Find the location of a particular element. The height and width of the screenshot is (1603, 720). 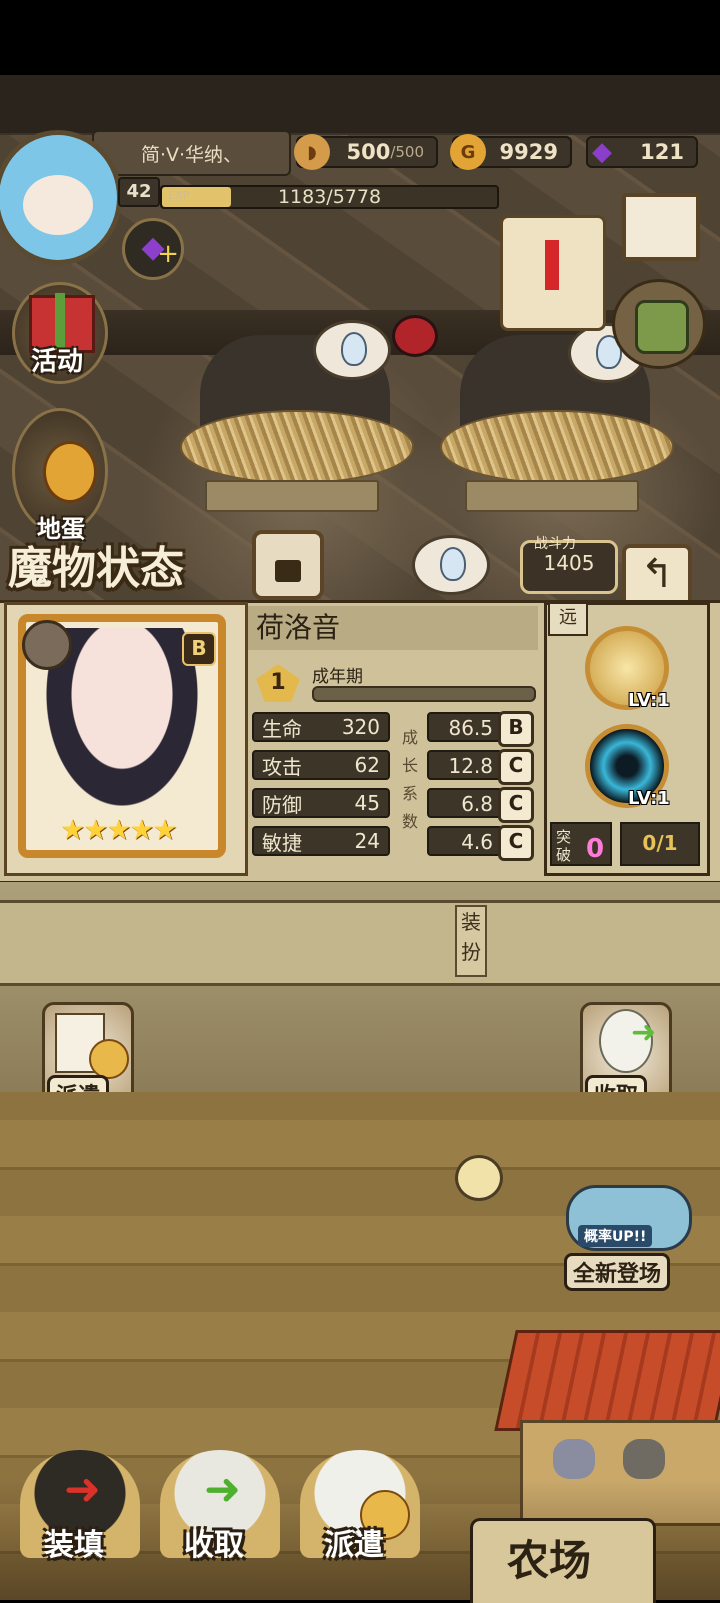

growth-grade-agility: C is located at coordinates (516, 843).